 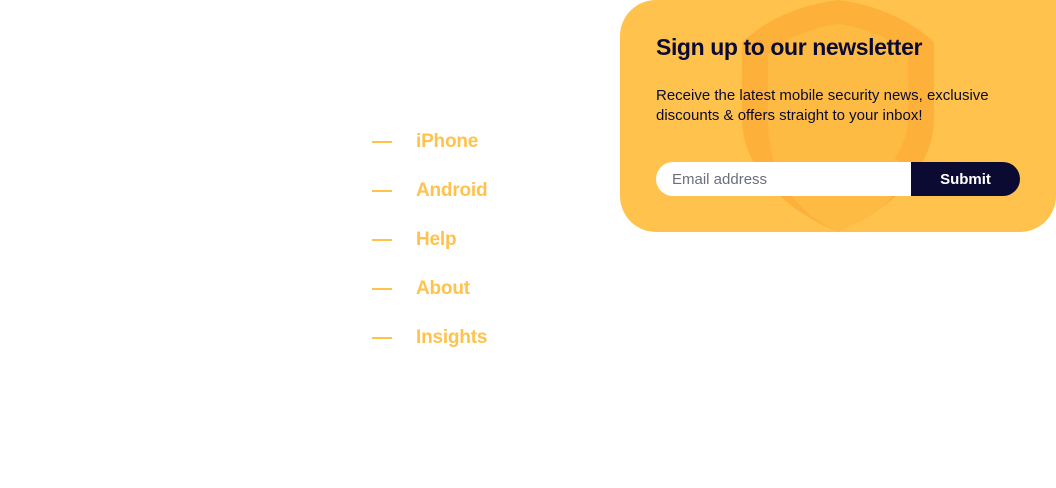 I want to click on newsletter-form: Submit, so click(x=838, y=179).